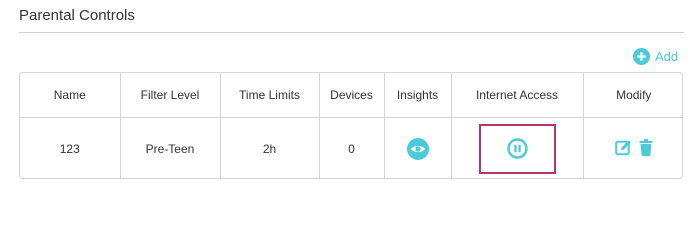  What do you see at coordinates (70, 95) in the screenshot?
I see `column-header-name: Name` at bounding box center [70, 95].